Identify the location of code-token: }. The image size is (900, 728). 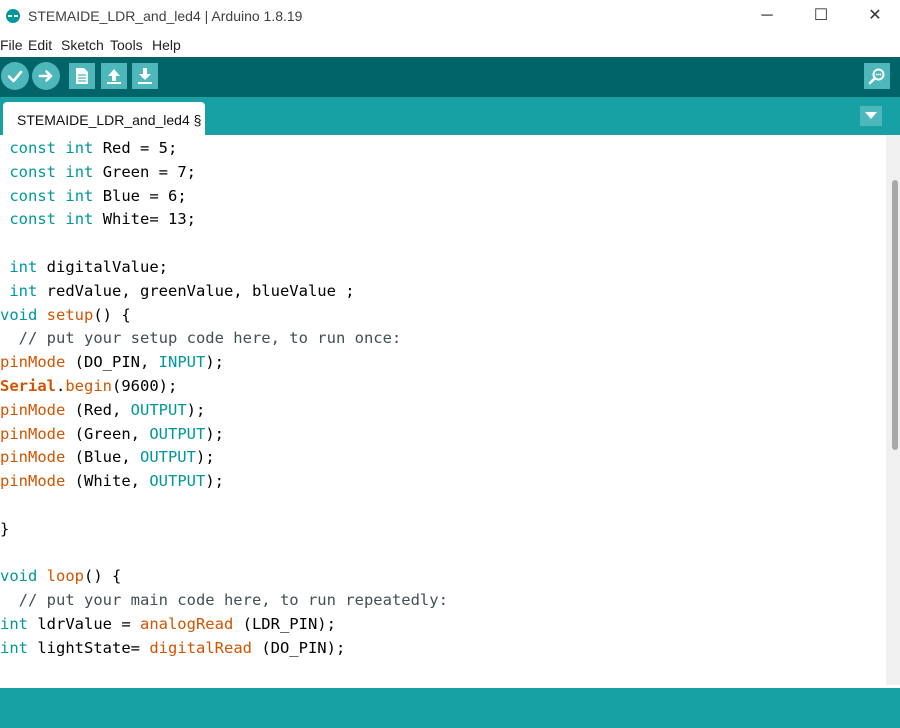
(5, 528).